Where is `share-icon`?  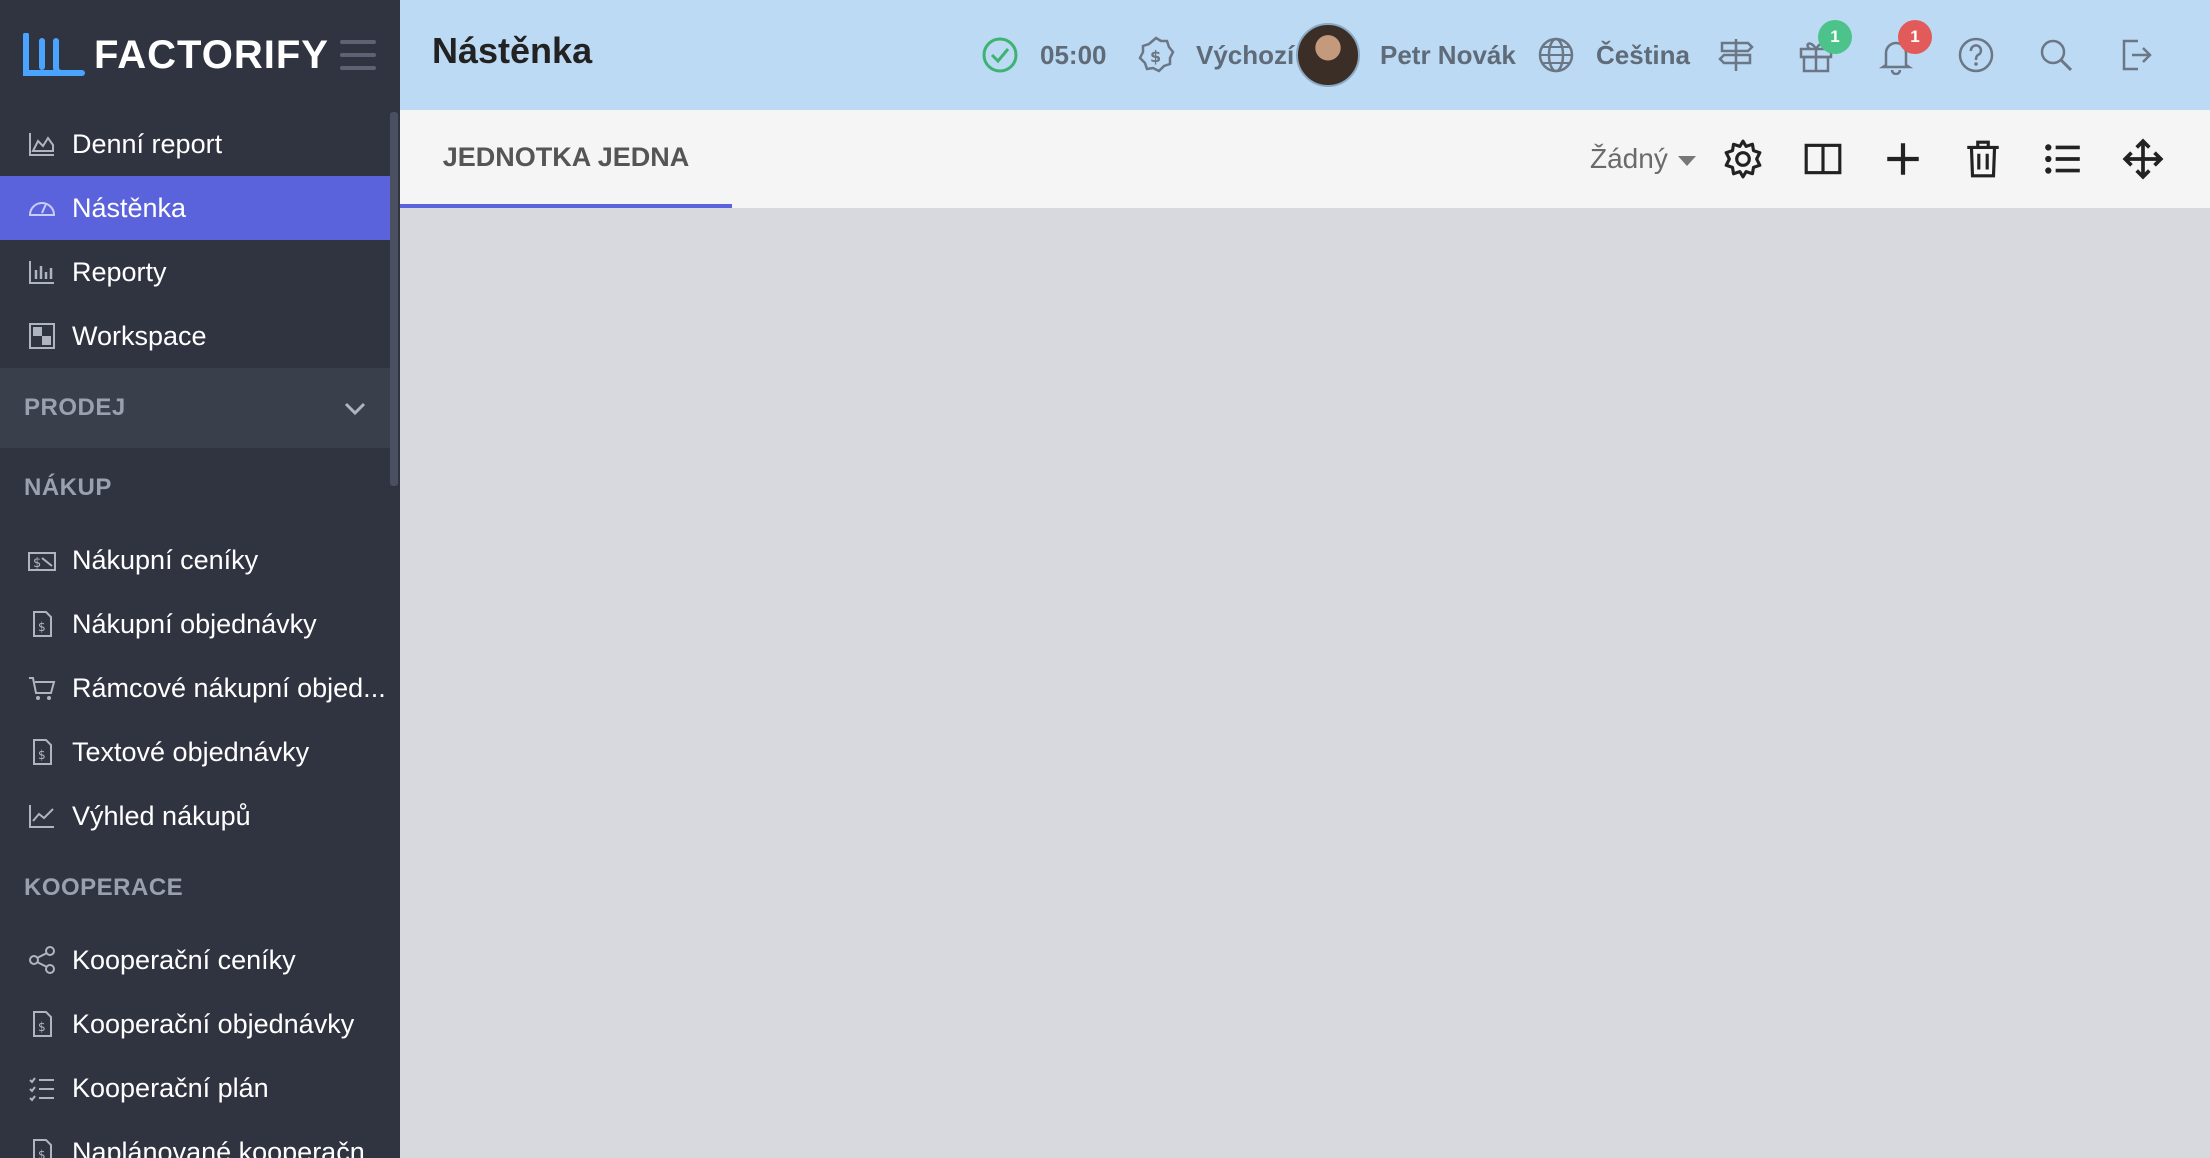 share-icon is located at coordinates (42, 960).